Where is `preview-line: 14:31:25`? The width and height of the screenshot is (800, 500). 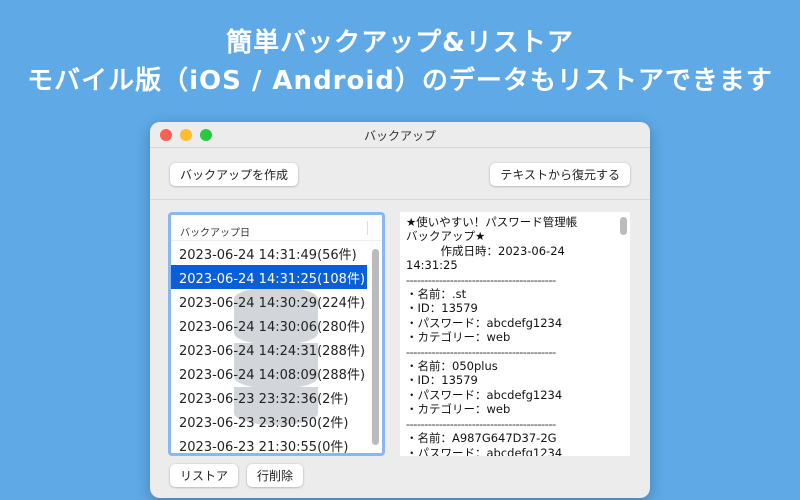 preview-line: 14:31:25 is located at coordinates (432, 265).